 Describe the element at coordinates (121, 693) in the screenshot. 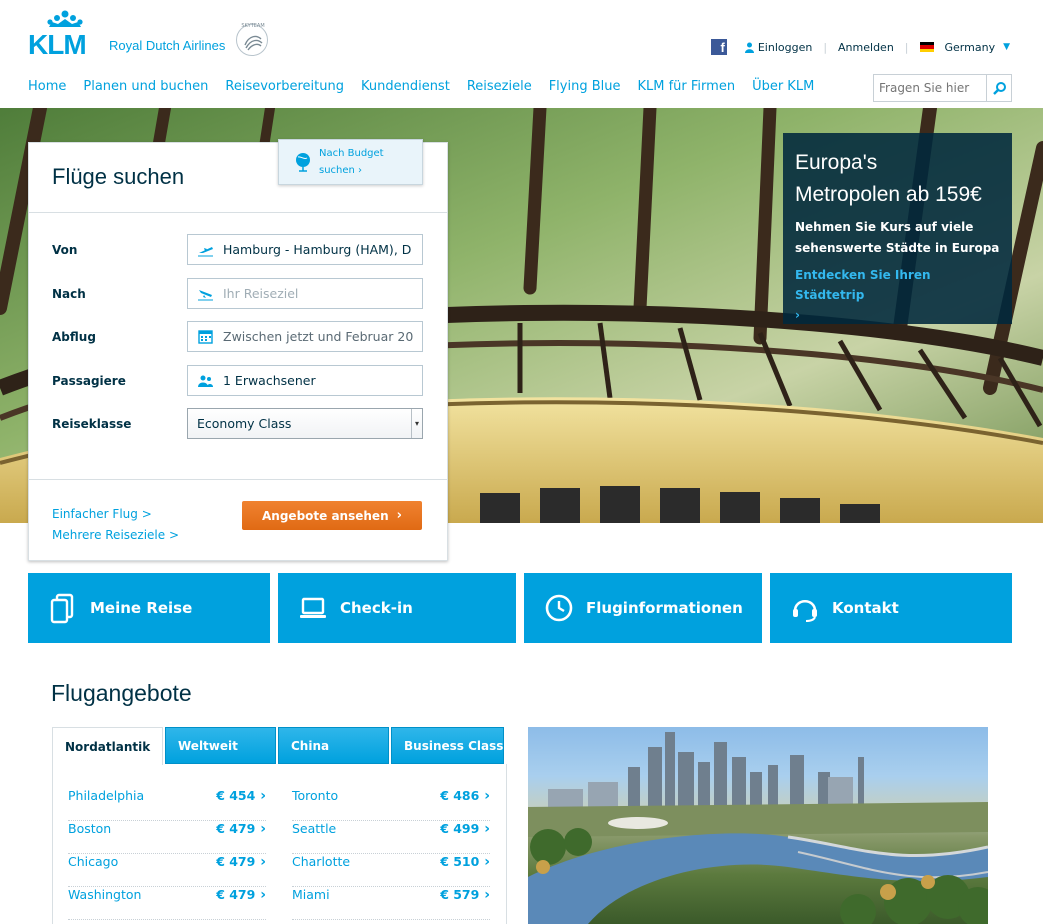

I see `offers-title: Flugangebote` at that location.